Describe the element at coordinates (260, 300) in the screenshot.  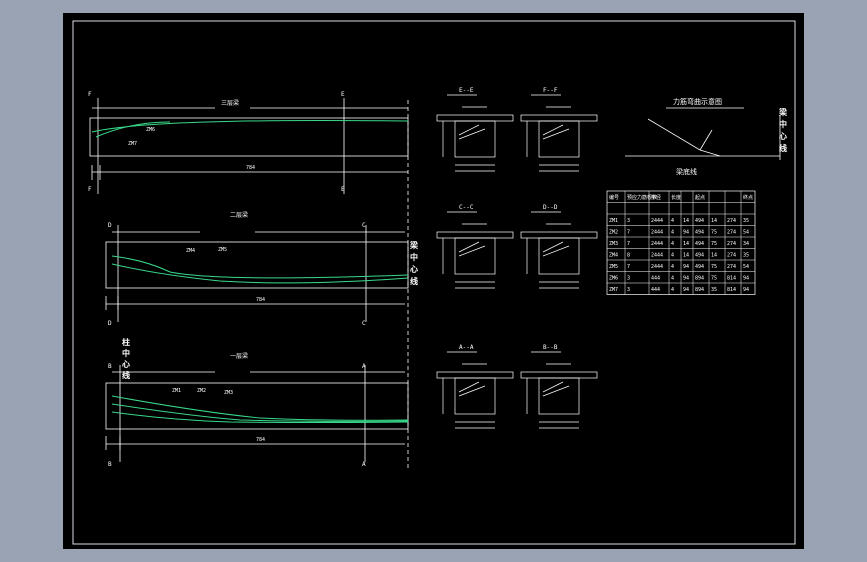
I see `beam-dimension-2: 784` at that location.